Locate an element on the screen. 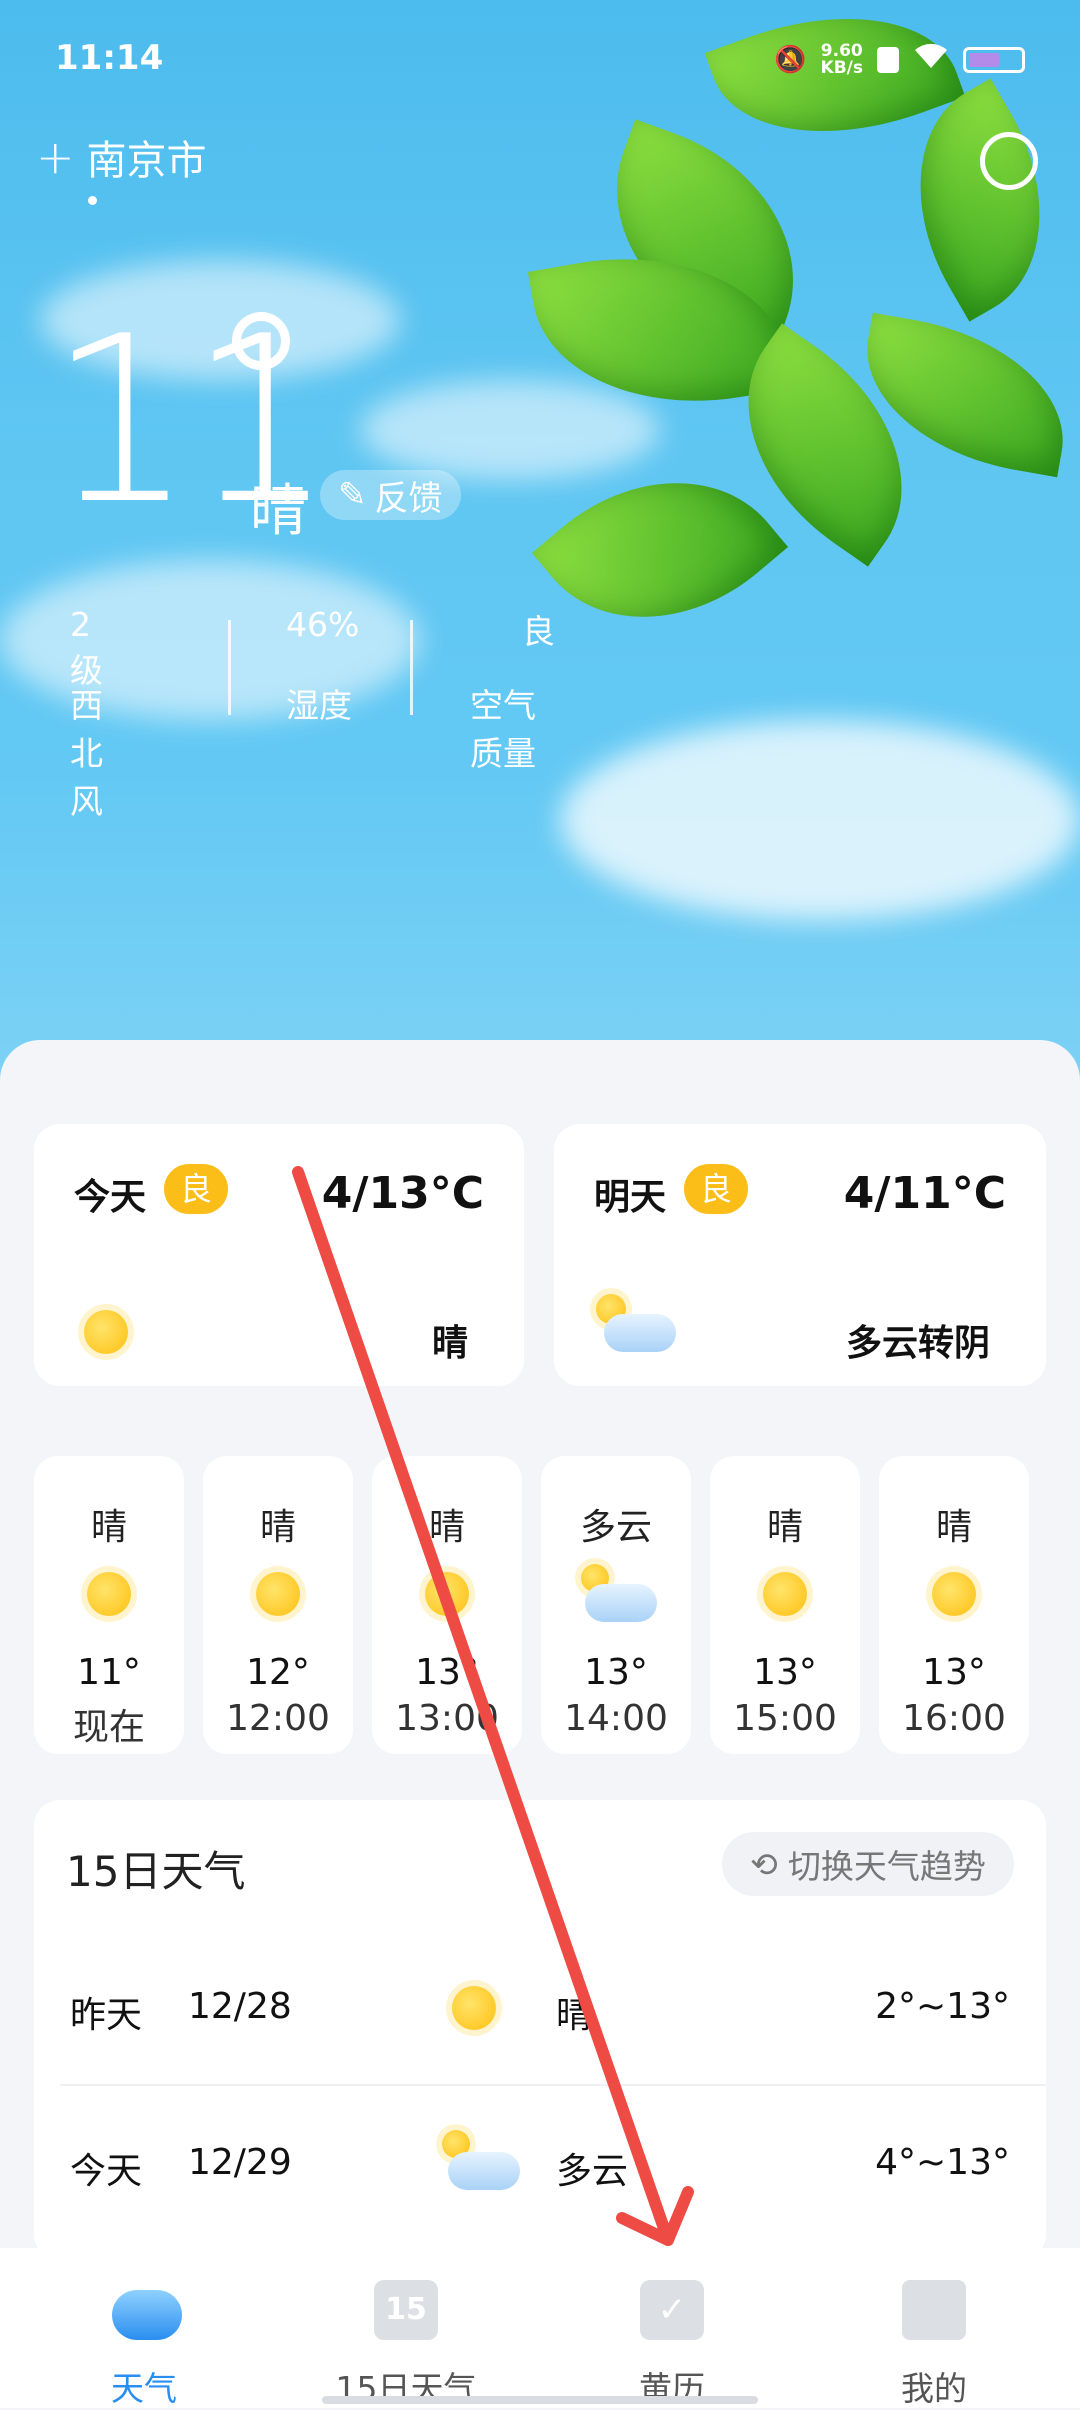 The height and width of the screenshot is (2410, 1080). tab-mine: 我的 is located at coordinates (934, 2328).